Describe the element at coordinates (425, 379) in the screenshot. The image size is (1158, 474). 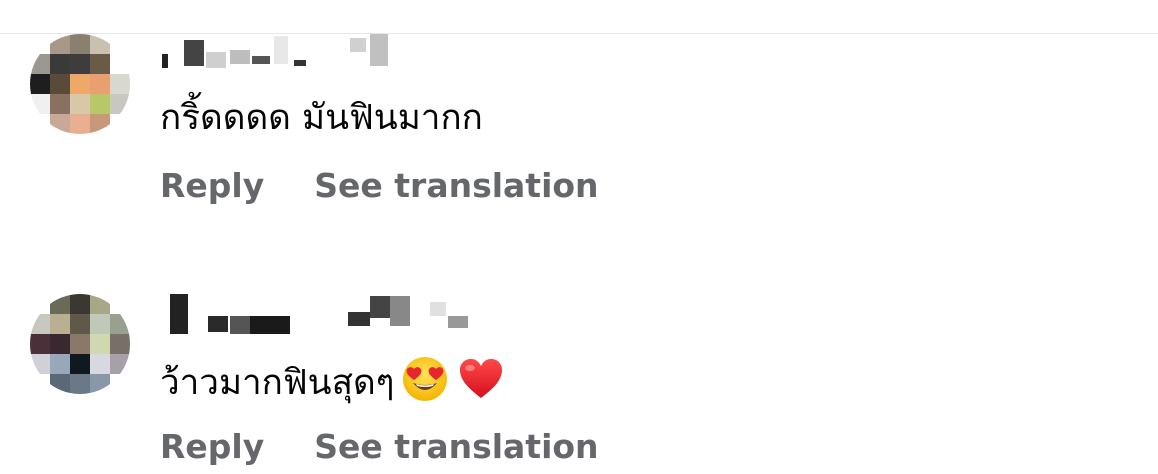
I see `heart-eyes-emoji-icon` at that location.